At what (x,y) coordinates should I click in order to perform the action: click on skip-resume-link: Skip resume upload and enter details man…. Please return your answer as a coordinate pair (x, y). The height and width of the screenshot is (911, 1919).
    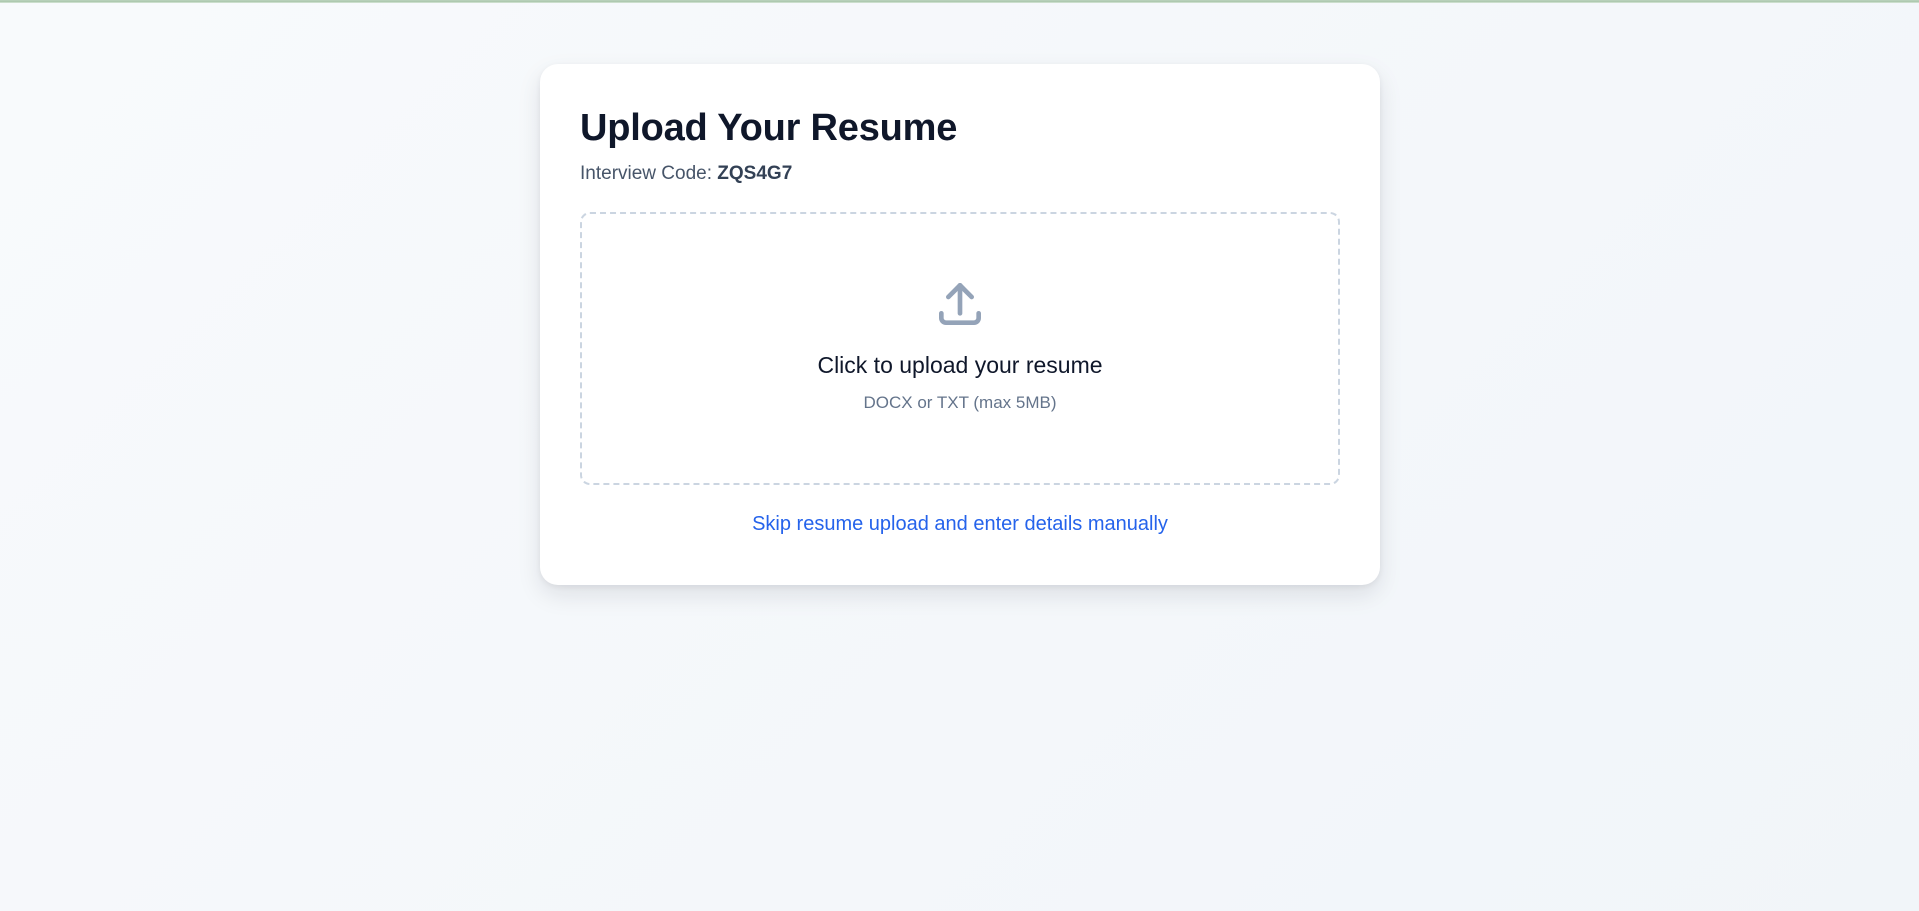
    Looking at the image, I should click on (960, 524).